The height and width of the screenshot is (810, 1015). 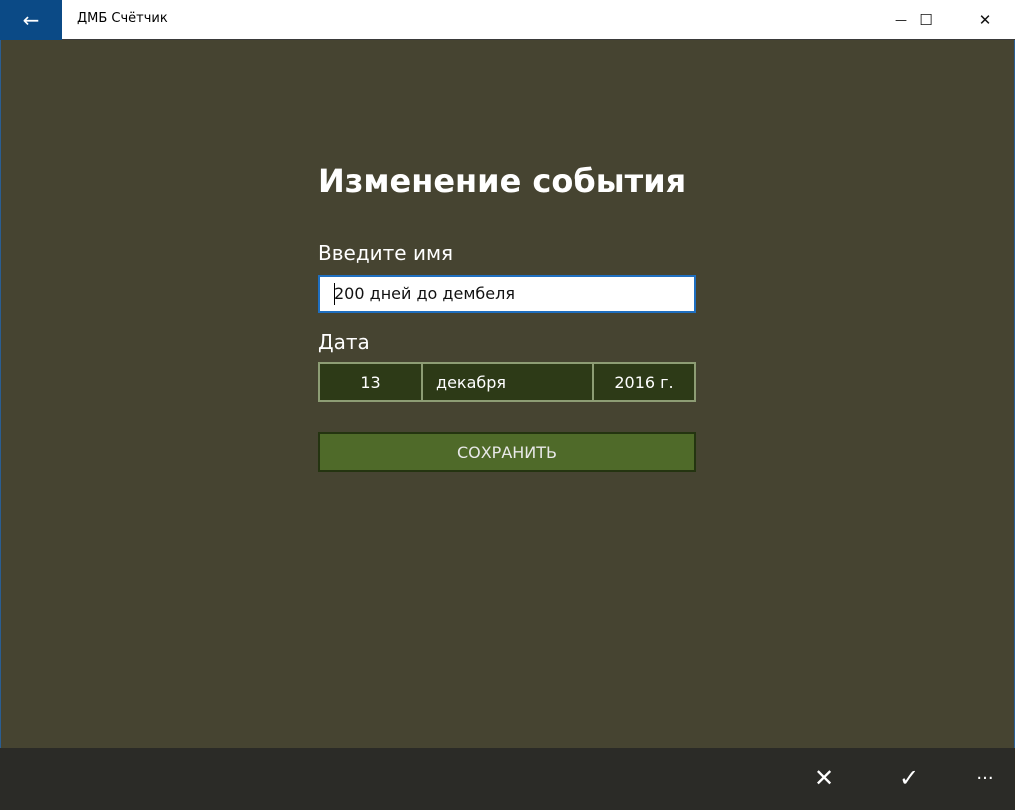 What do you see at coordinates (424, 293) in the screenshot?
I see `name-input-value: 200 дней до дембеля` at bounding box center [424, 293].